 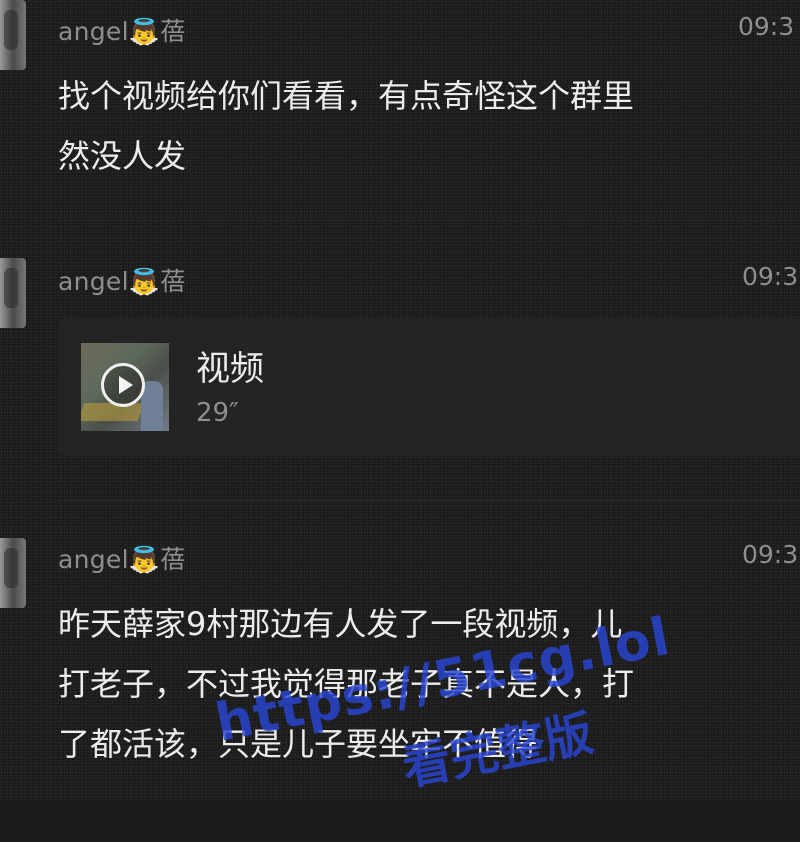 I want to click on thumbnail-road, so click(x=113, y=412).